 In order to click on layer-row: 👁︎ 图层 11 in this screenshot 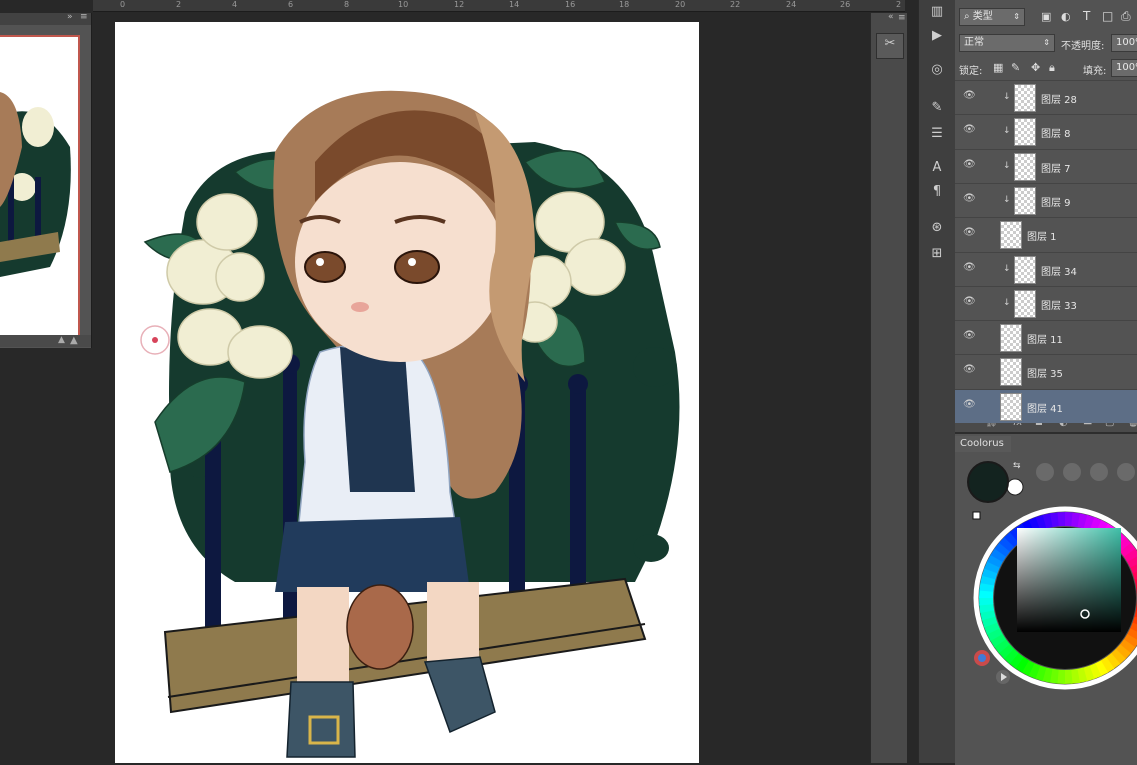, I will do `click(1046, 337)`.